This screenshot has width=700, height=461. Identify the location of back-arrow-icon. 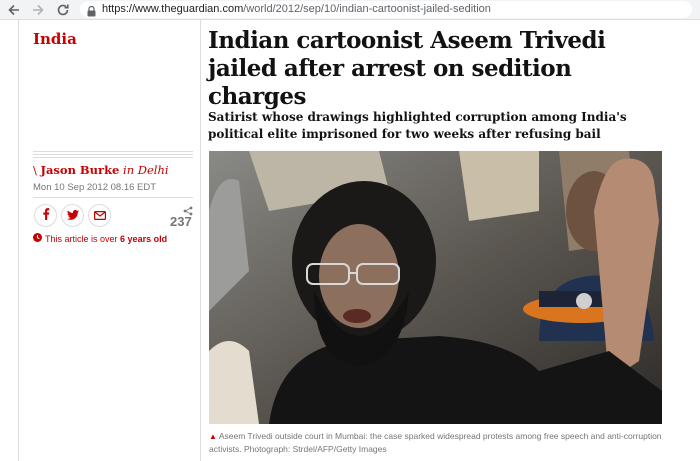
(14, 10).